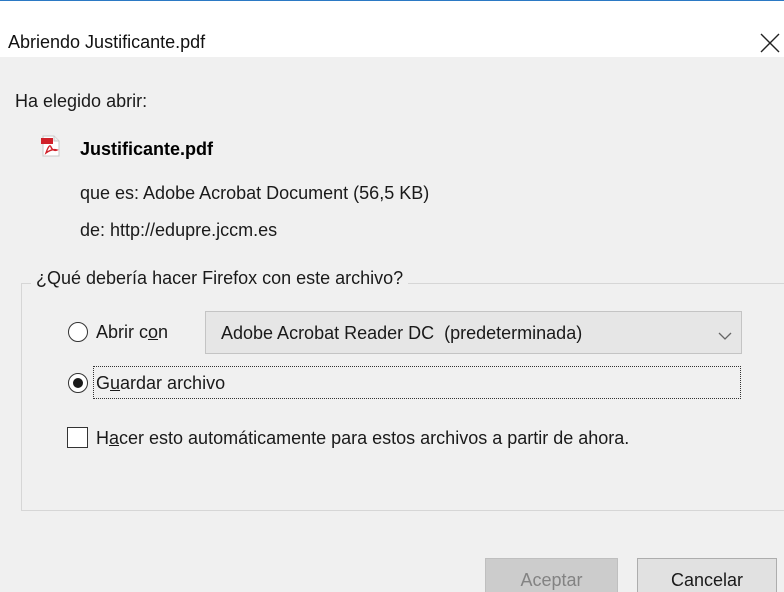  I want to click on open-with-accesskey: o, so click(153, 332).